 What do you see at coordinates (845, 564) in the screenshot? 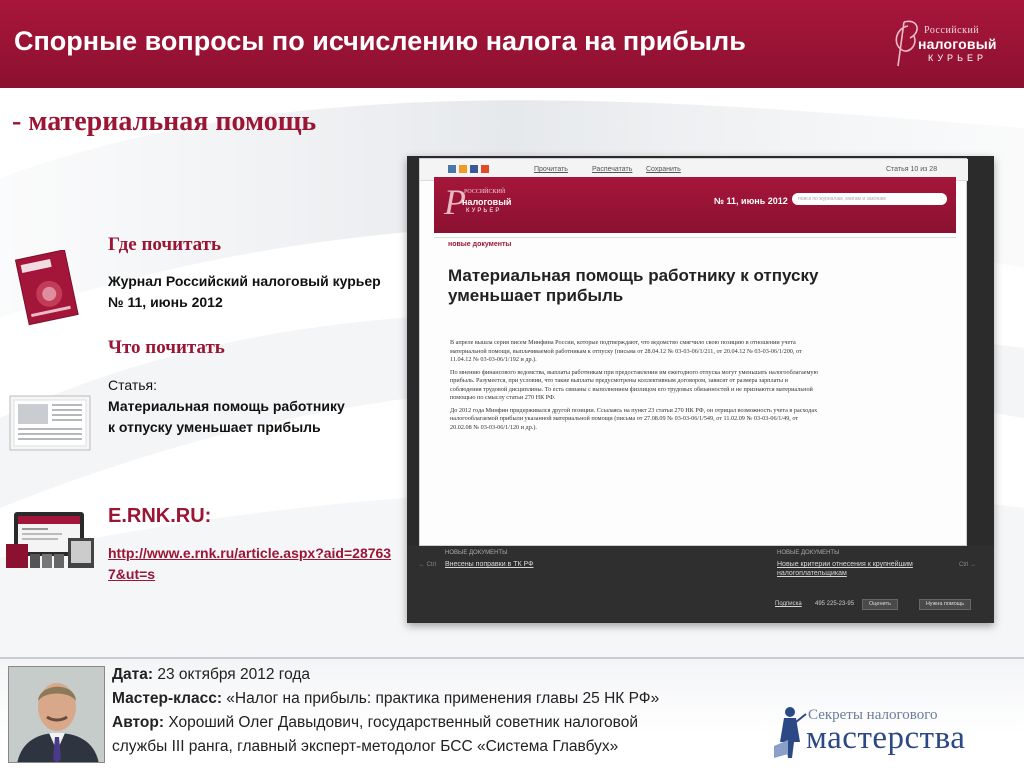
I see `next-doc-link-1: Новые критерии отнесения к крупнейшим` at bounding box center [845, 564].